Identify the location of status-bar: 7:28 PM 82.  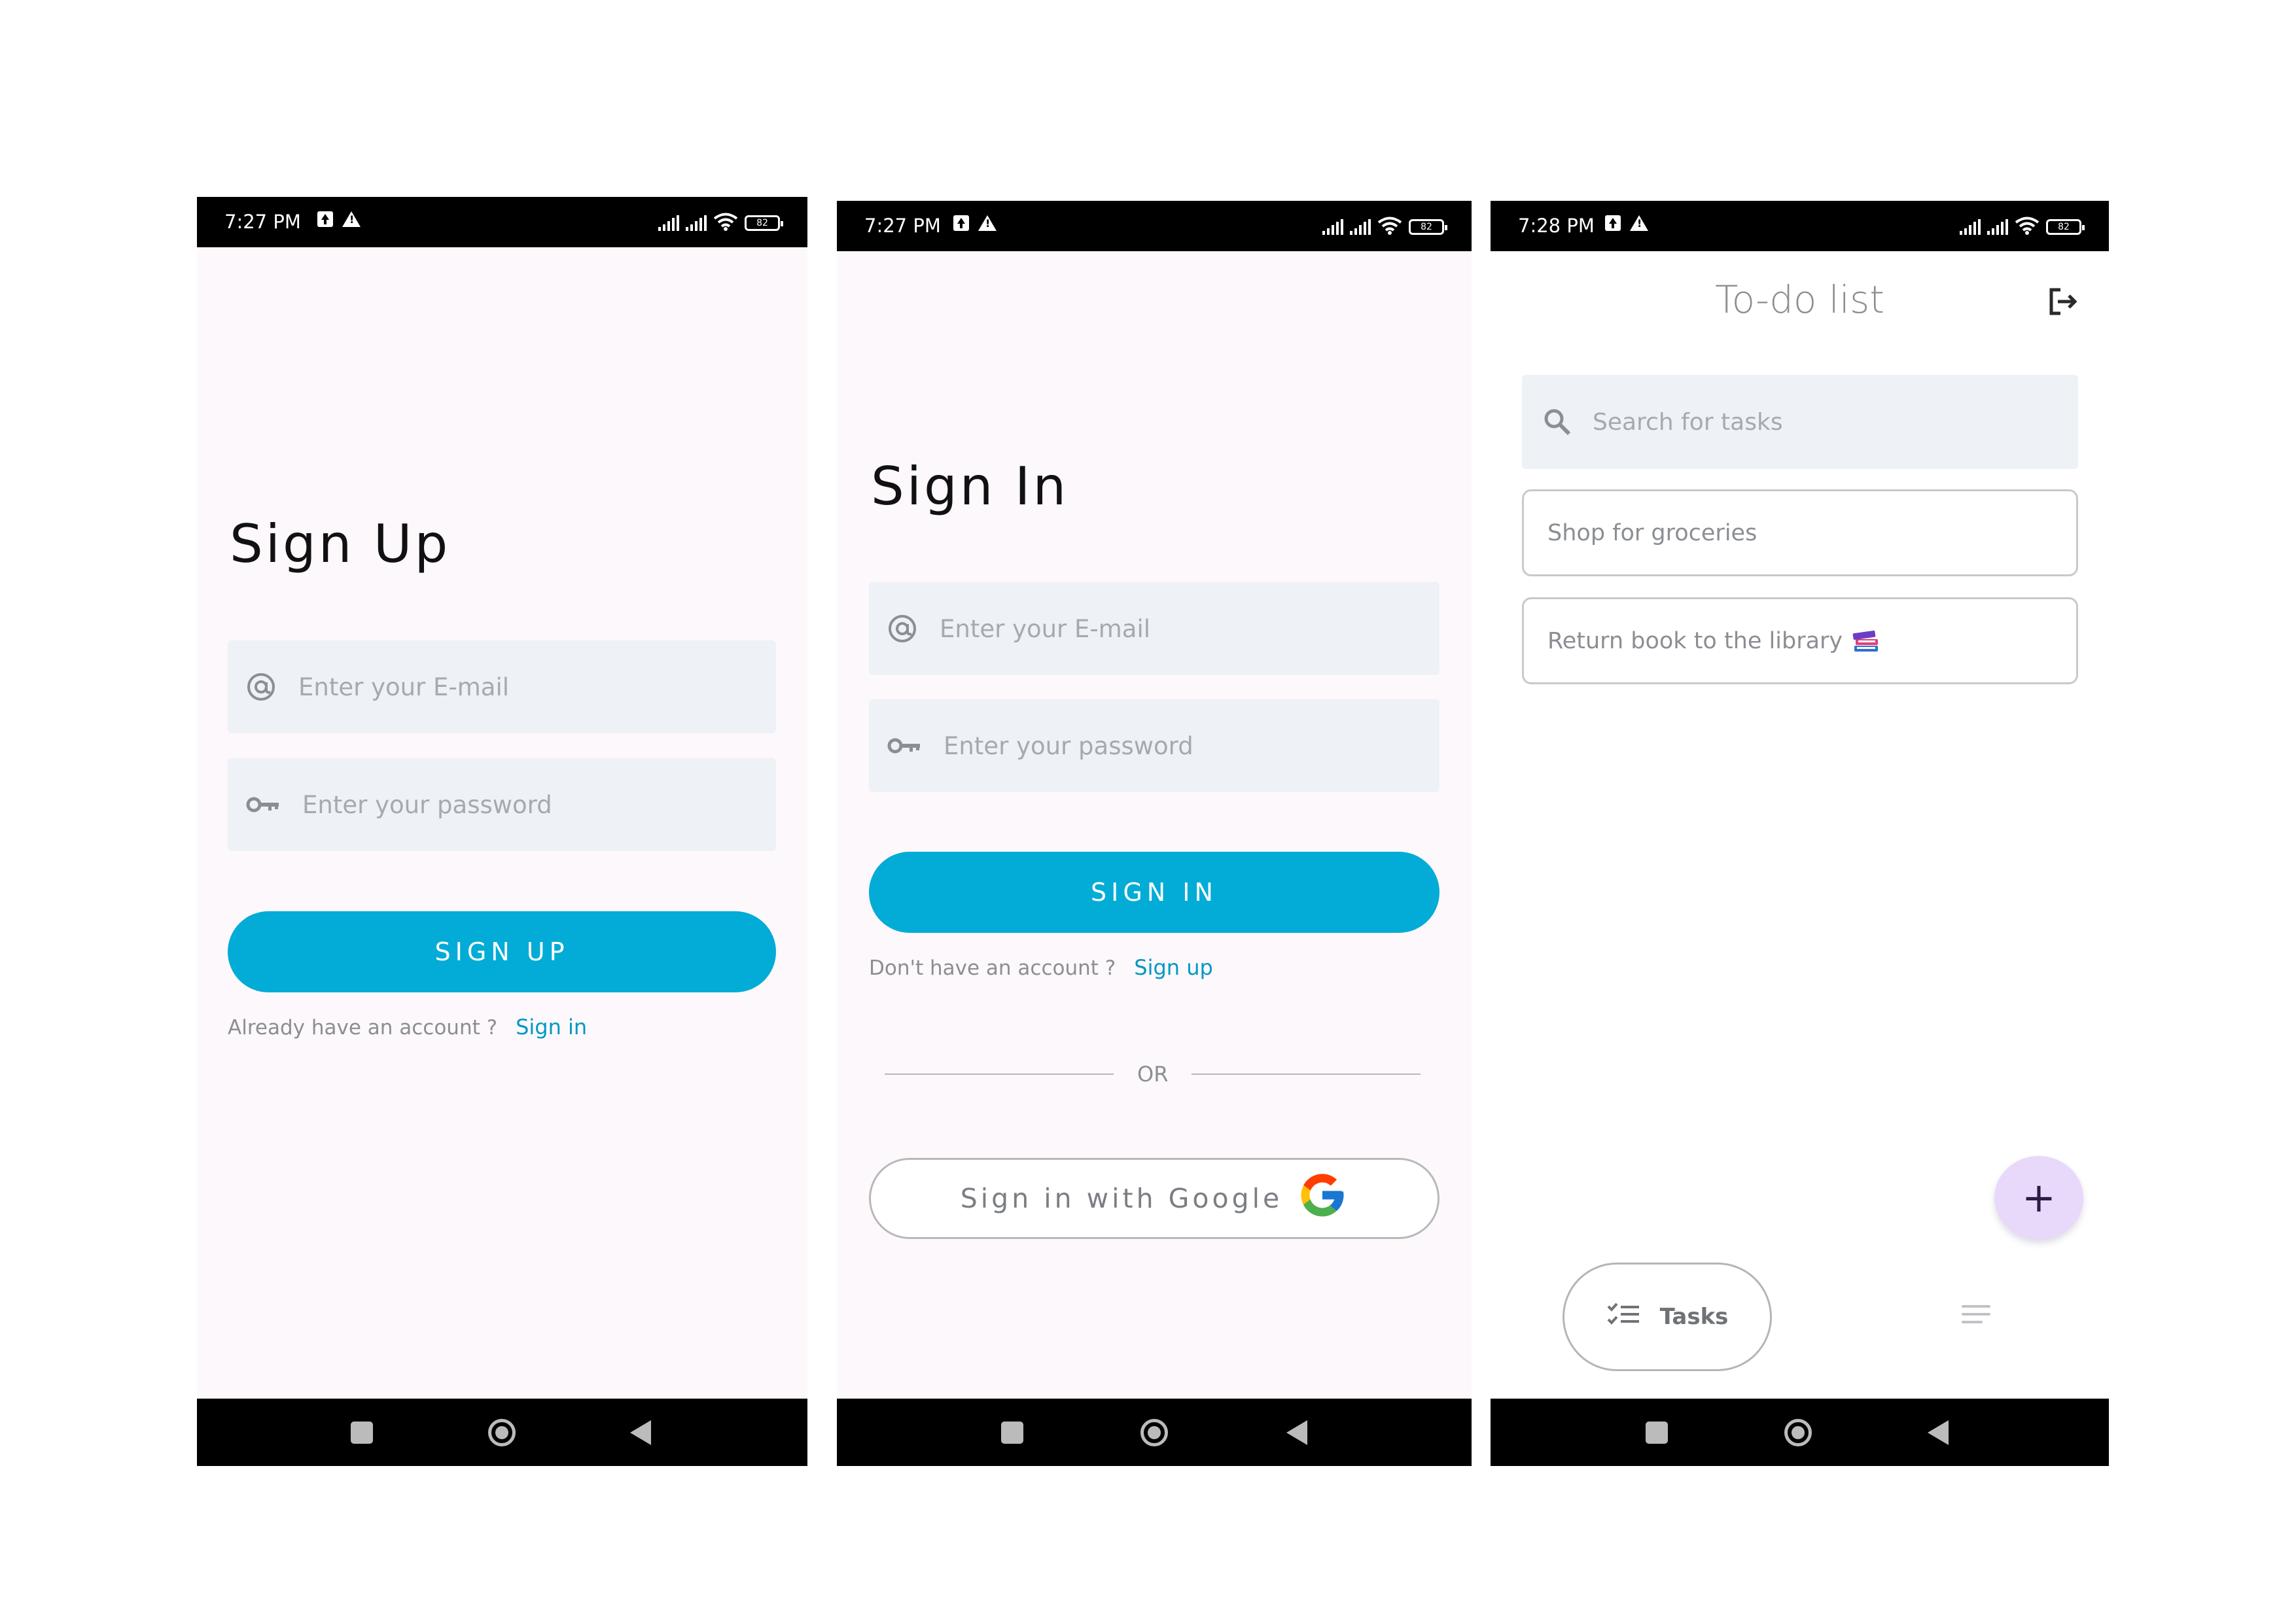
(1800, 226).